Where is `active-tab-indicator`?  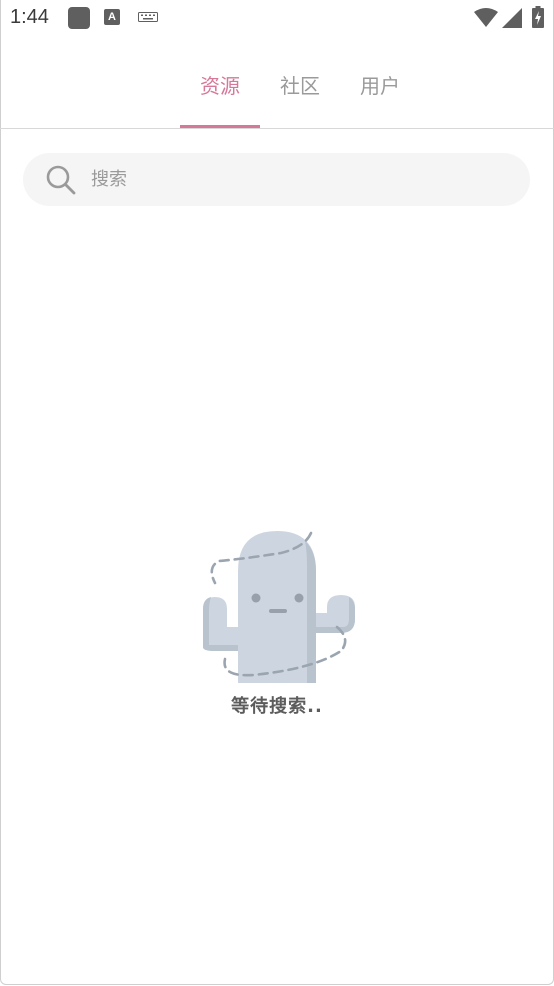
active-tab-indicator is located at coordinates (220, 126).